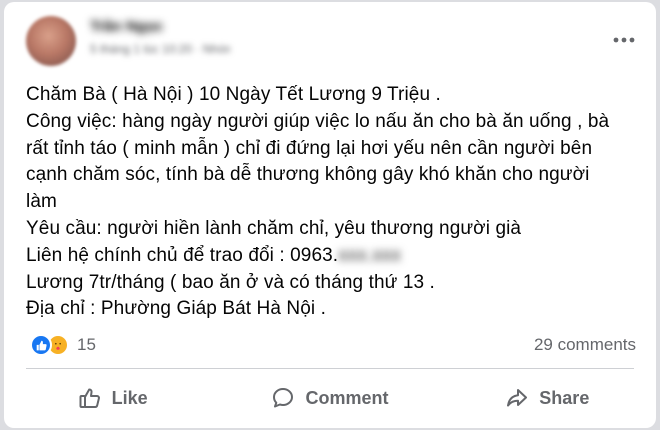 The width and height of the screenshot is (660, 430). Describe the element at coordinates (129, 26) in the screenshot. I see `author-name: Trần Ngọc` at that location.